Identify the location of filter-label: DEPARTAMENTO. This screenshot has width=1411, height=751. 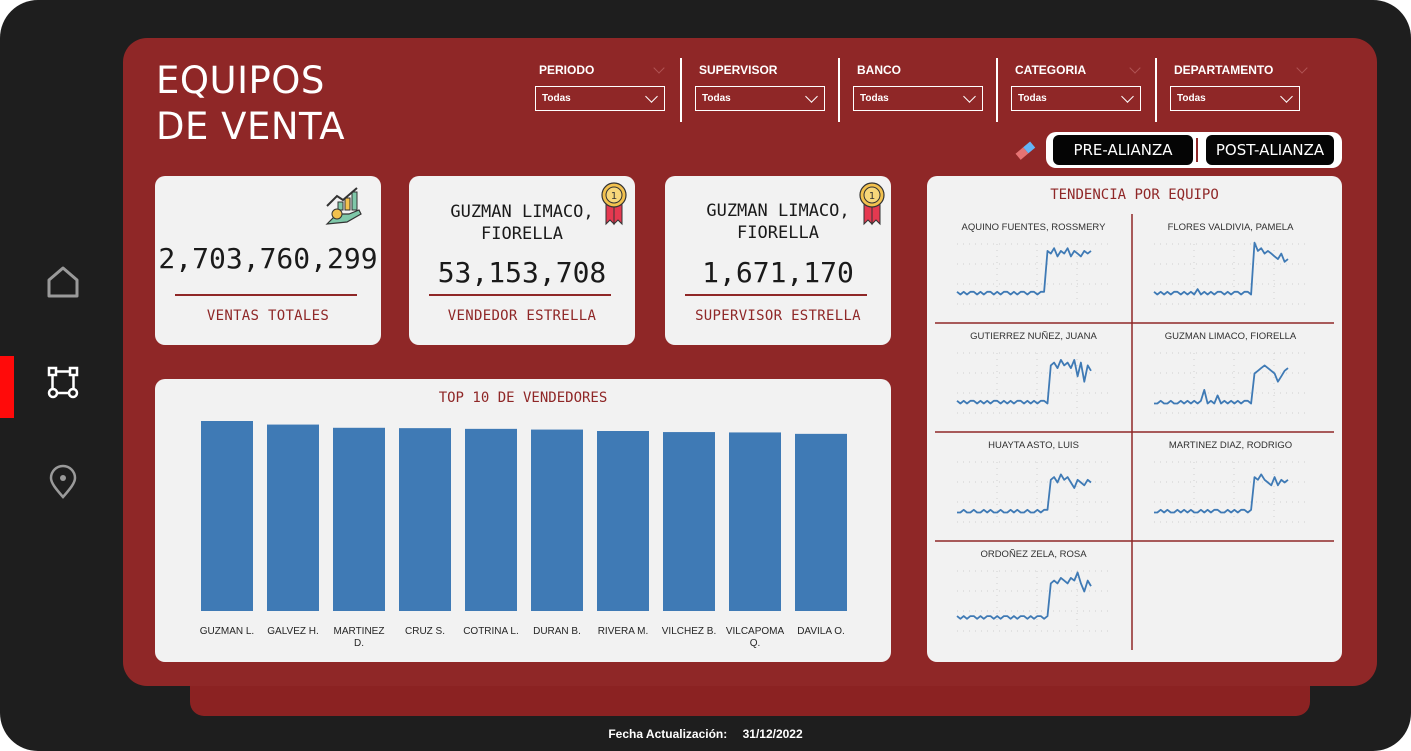
(1224, 70).